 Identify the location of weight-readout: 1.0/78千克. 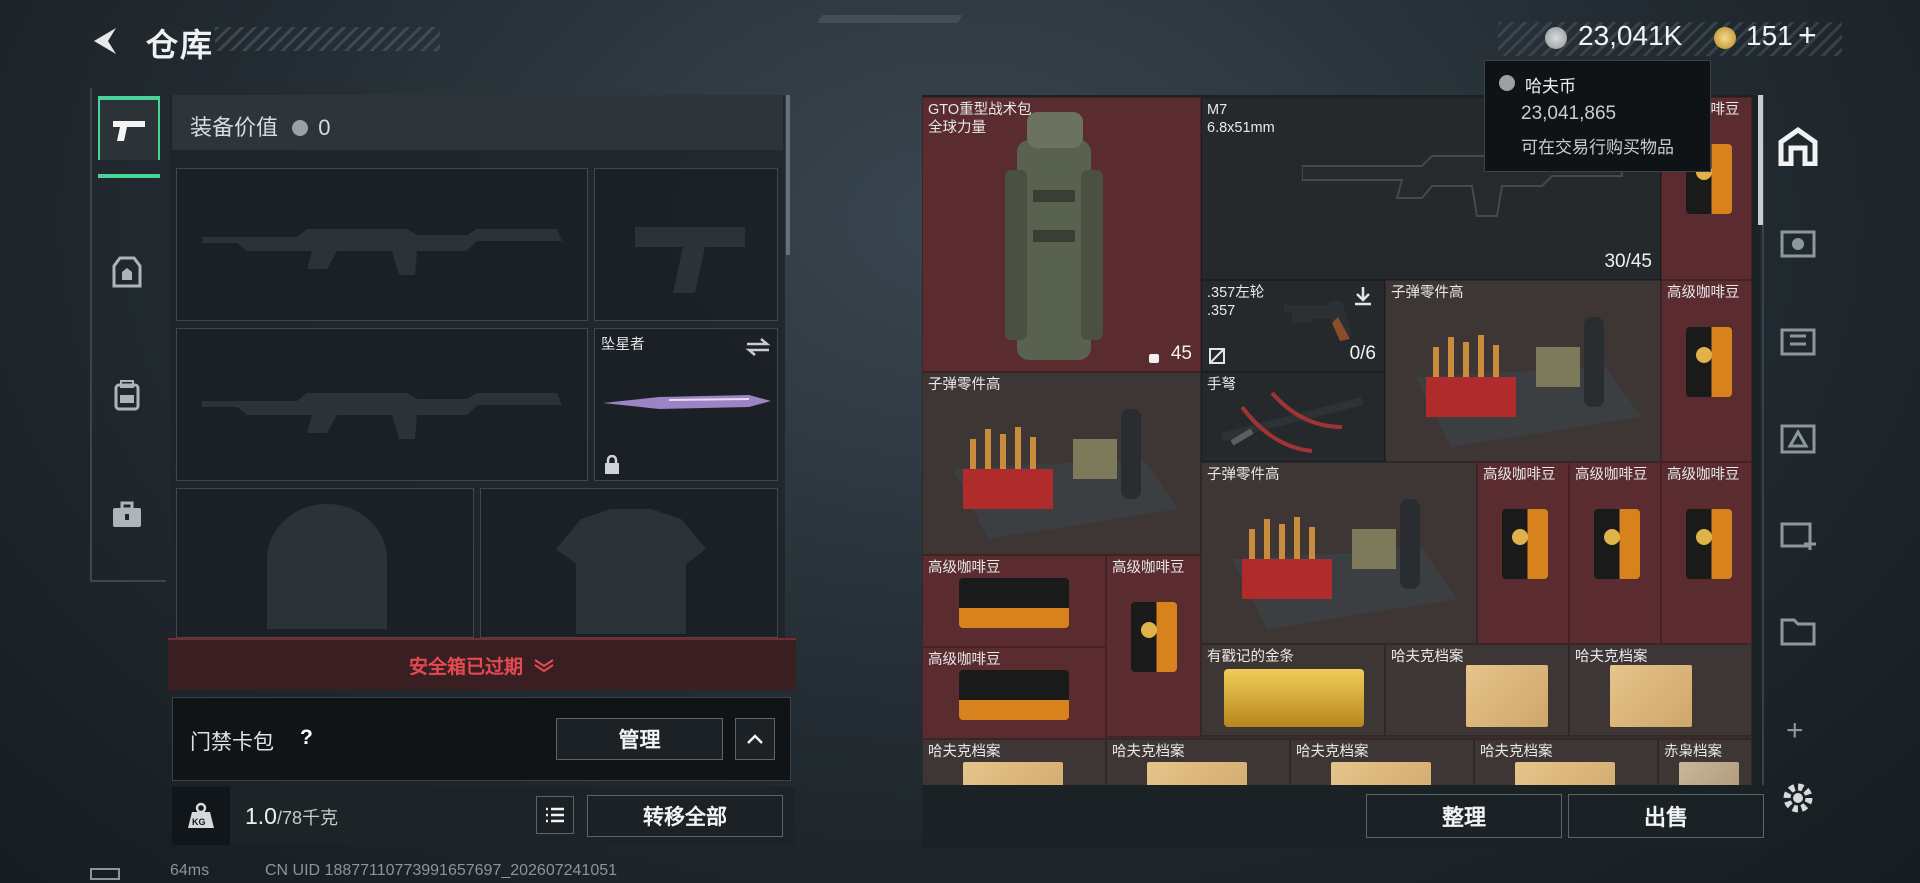
(291, 816).